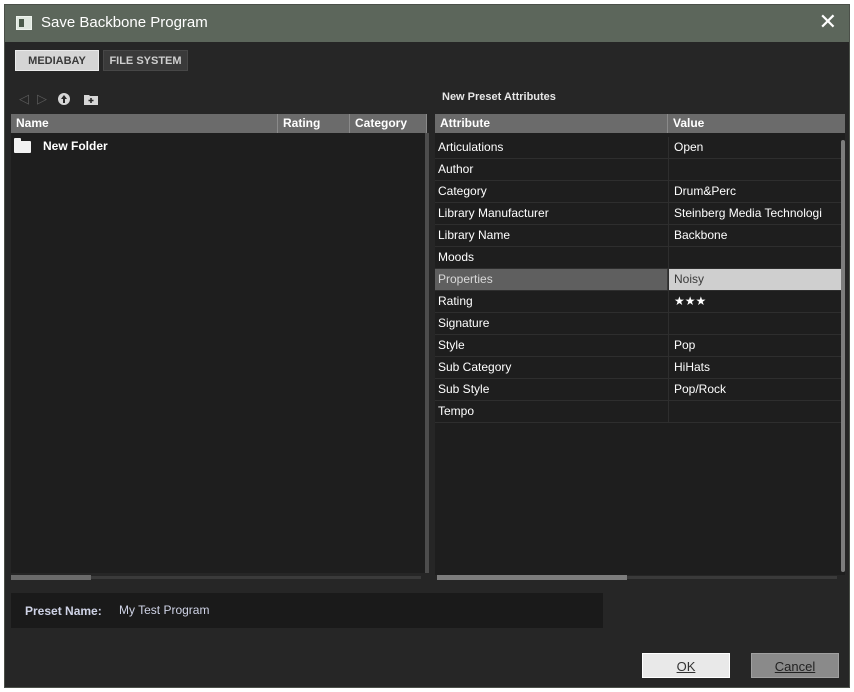 This screenshot has width=854, height=692. I want to click on forward-icon: ▷, so click(42, 99).